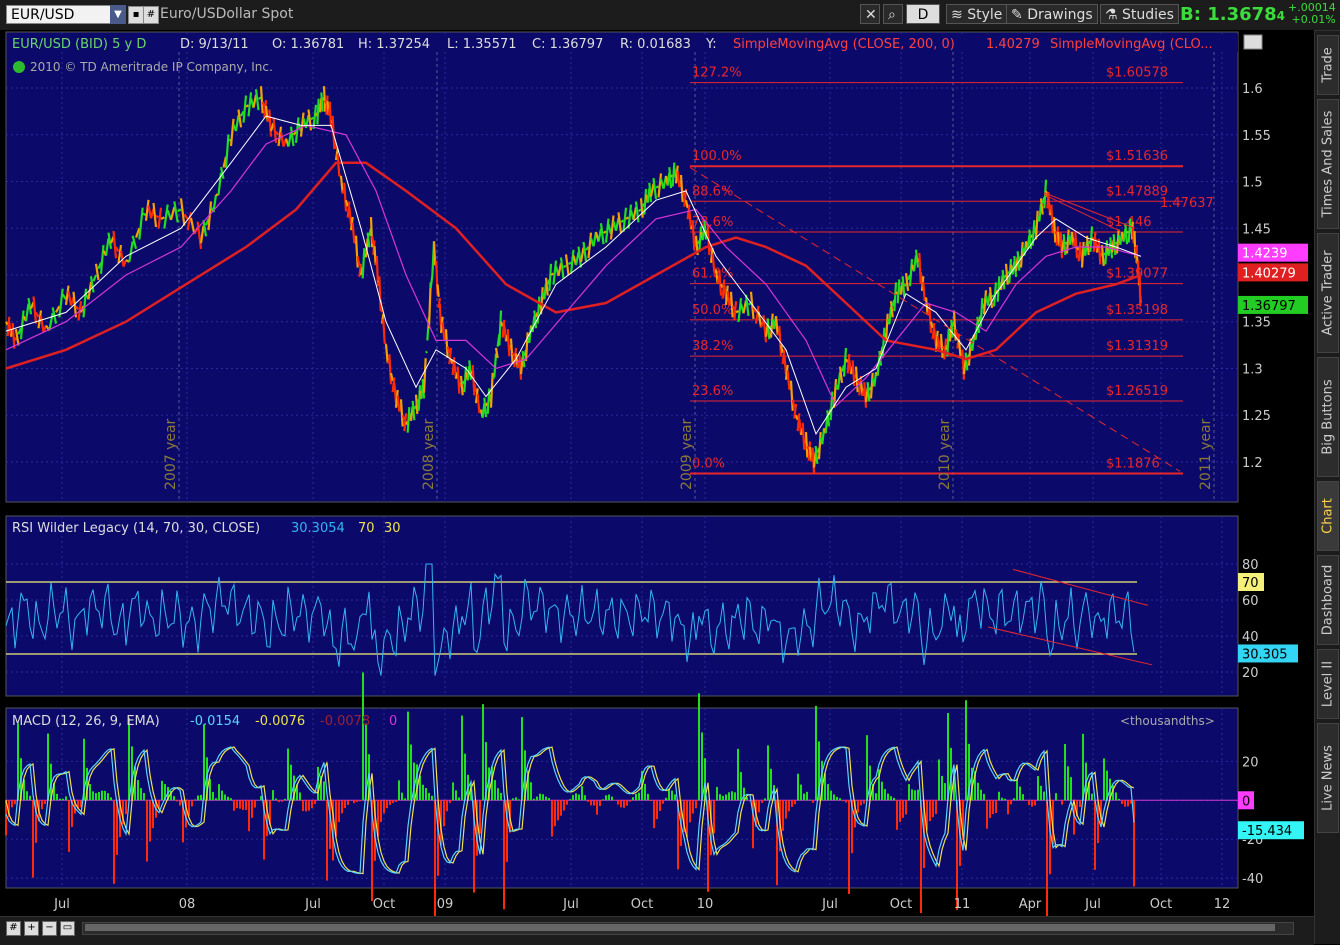  I want to click on price-tag-label: 1.40279, so click(1269, 273).